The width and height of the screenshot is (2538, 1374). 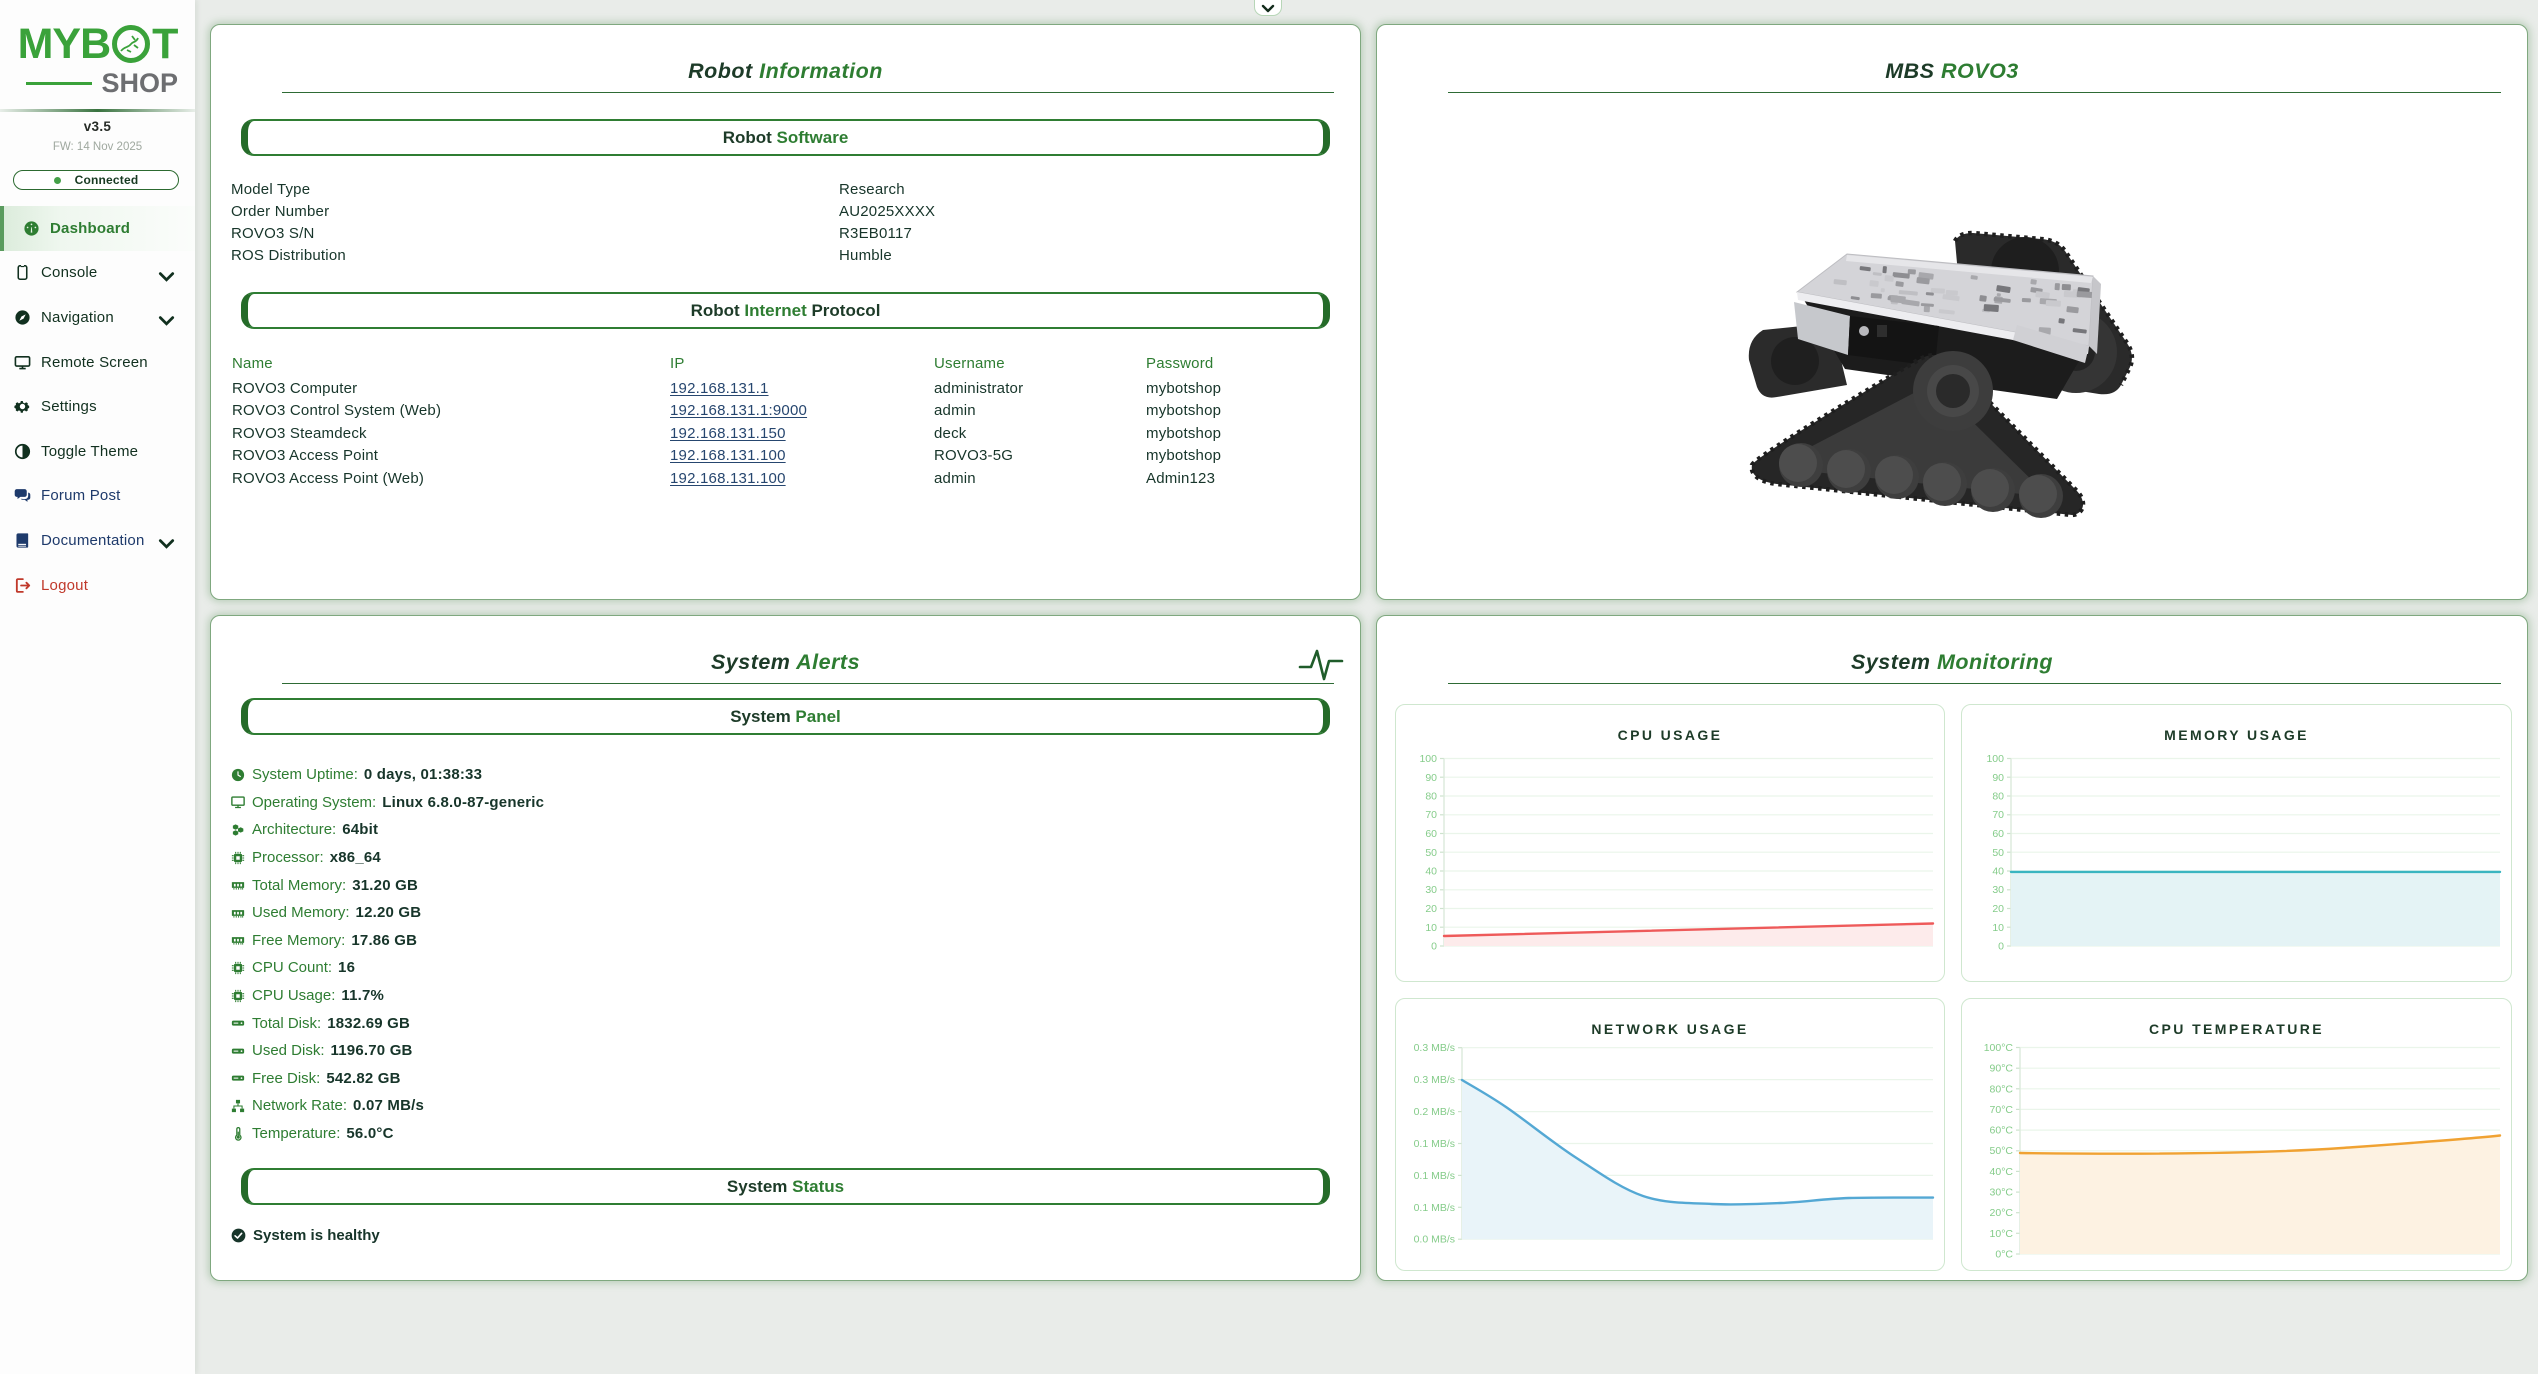 I want to click on svg-text: 40°C, so click(x=2002, y=1172).